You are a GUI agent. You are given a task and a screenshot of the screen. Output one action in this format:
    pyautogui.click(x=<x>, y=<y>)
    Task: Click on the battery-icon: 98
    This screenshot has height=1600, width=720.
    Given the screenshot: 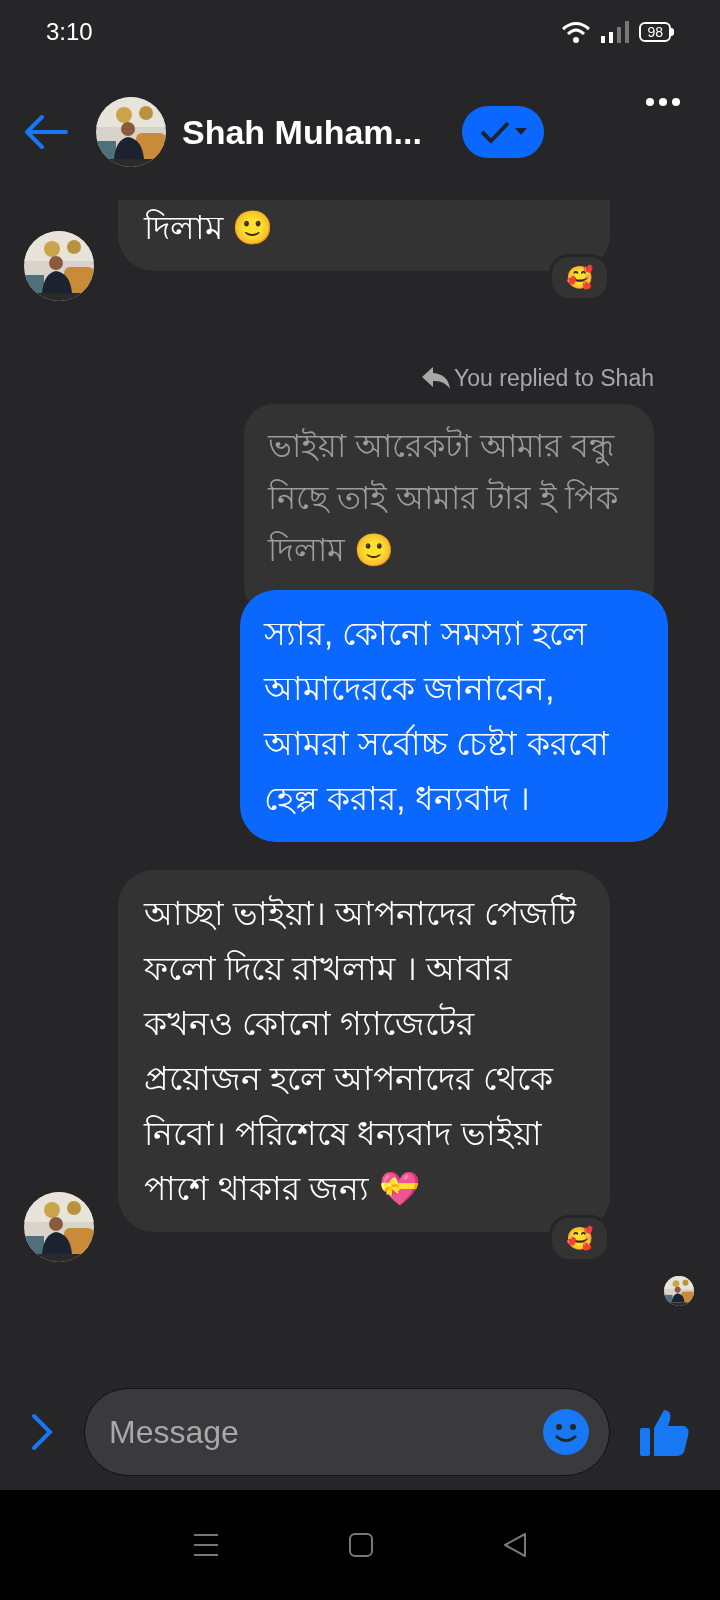 What is the action you would take?
    pyautogui.click(x=656, y=32)
    